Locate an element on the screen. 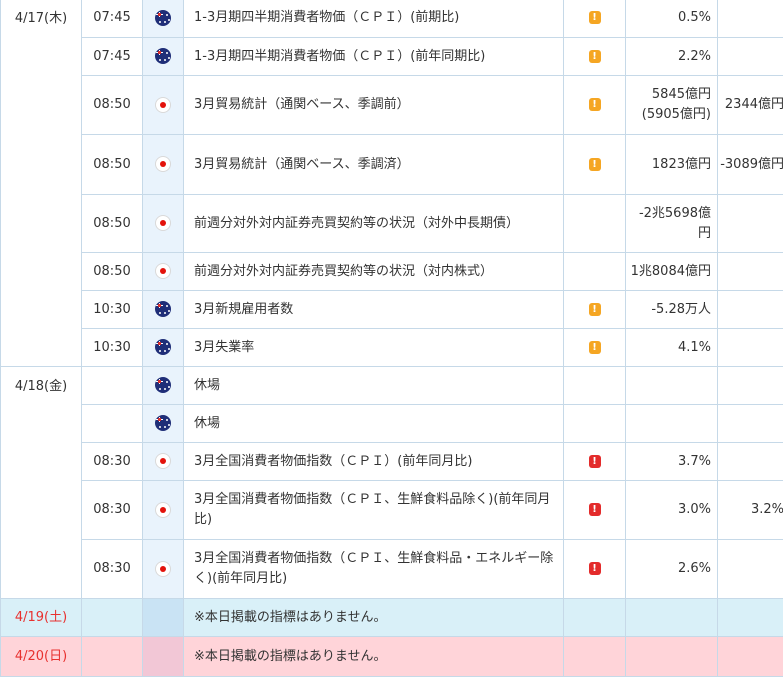  table-row: 08:50 3月貿易統計（通関ベース、季調済） ! 1823億円 -3089億円 is located at coordinates (392, 165).